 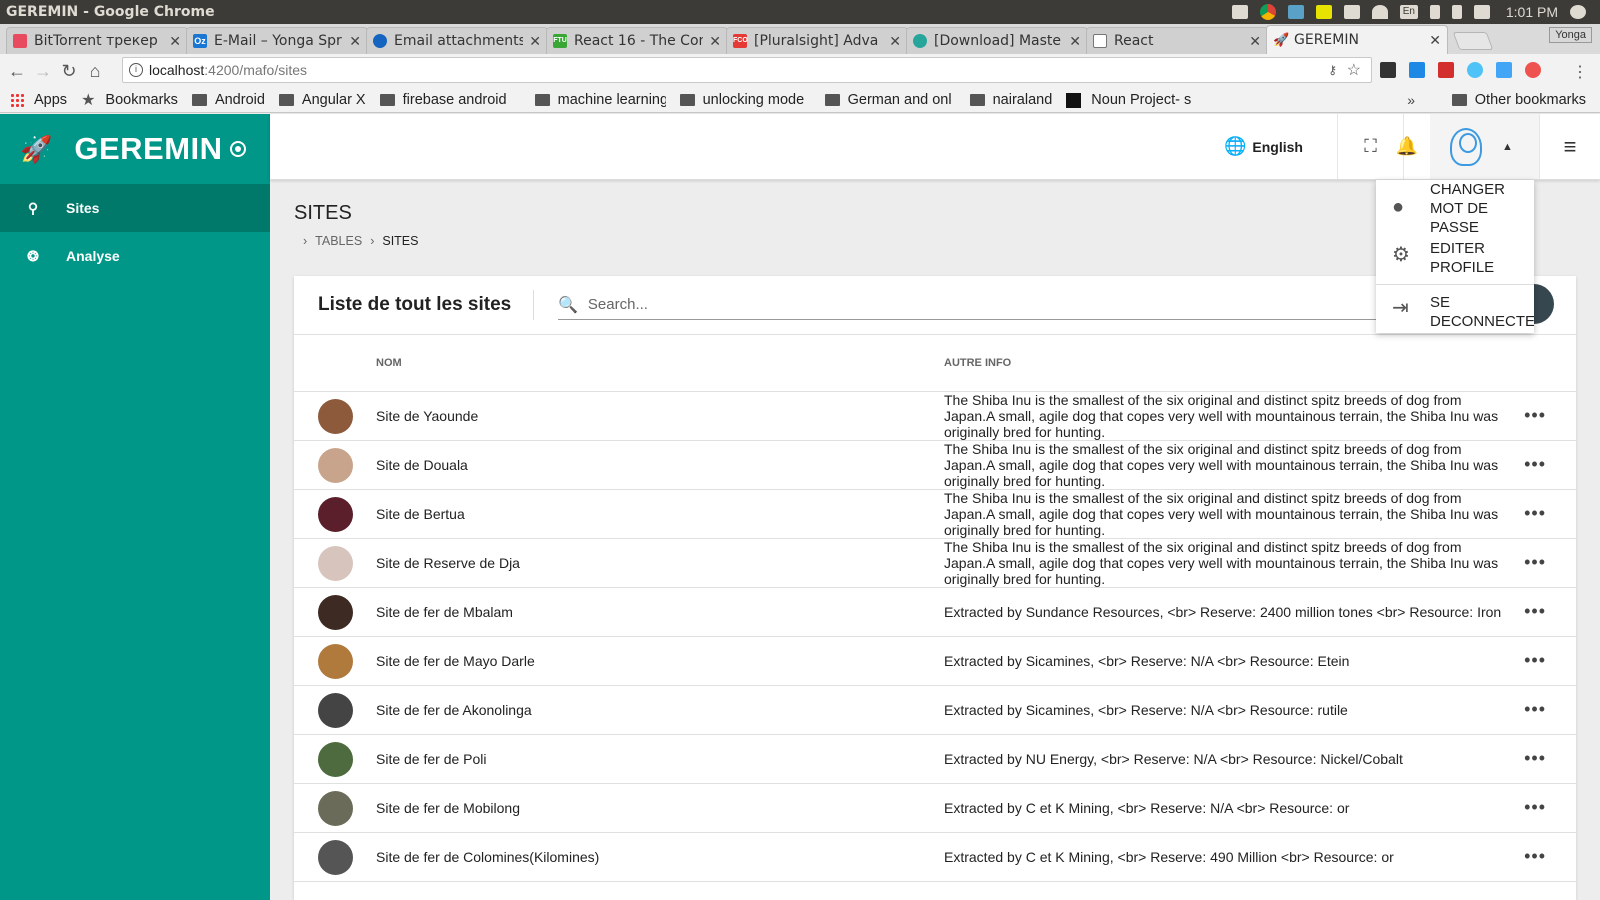 I want to click on chat-icon, so click(x=1417, y=70).